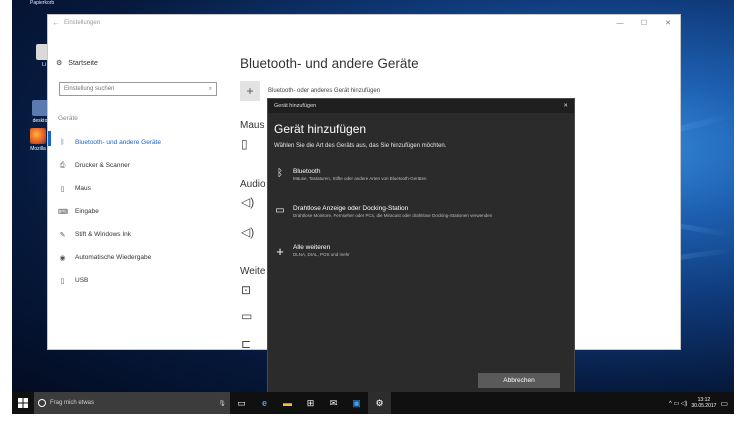 This screenshot has height=421, width=750. I want to click on back-arrow-icon: ←, so click(56, 23).